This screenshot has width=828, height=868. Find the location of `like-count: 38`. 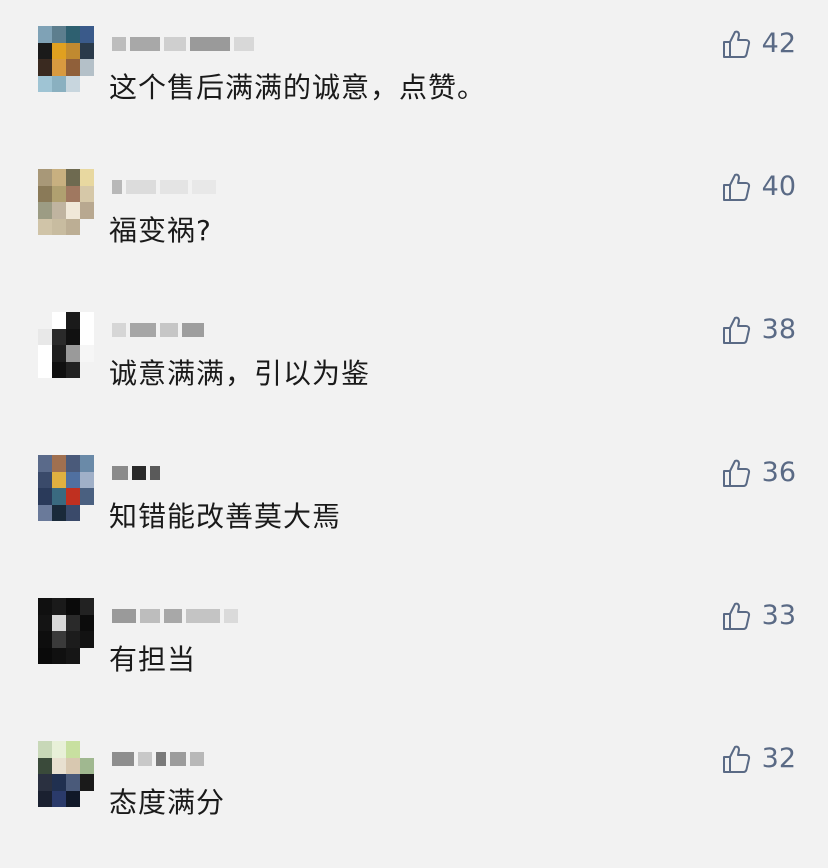

like-count: 38 is located at coordinates (778, 329).